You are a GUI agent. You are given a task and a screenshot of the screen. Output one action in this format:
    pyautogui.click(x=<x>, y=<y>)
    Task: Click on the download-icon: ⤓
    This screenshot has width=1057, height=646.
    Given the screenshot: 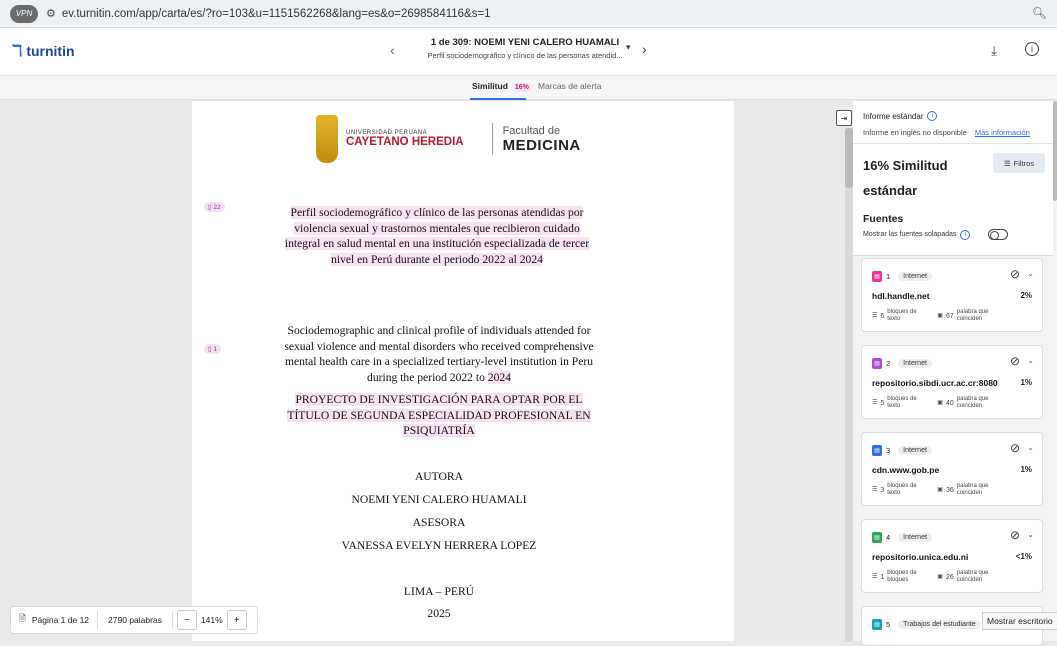 What is the action you would take?
    pyautogui.click(x=994, y=51)
    